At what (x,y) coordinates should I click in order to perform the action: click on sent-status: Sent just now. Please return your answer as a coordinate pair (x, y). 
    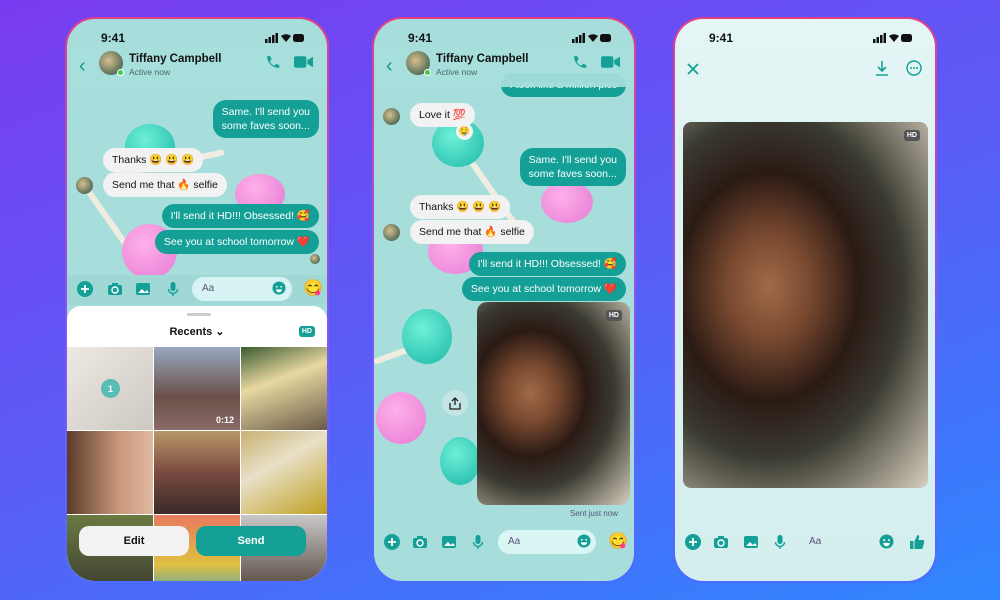
    Looking at the image, I should click on (593, 513).